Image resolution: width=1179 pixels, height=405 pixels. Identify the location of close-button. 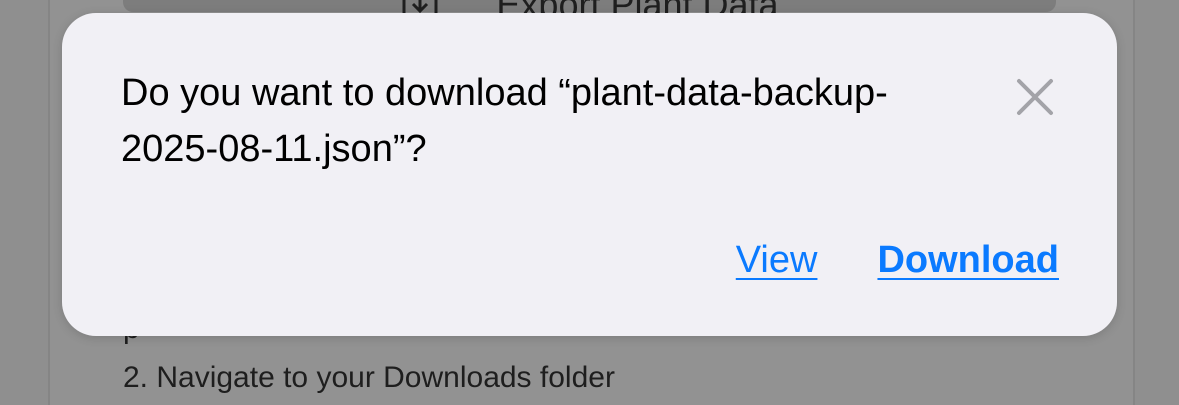
(1035, 97).